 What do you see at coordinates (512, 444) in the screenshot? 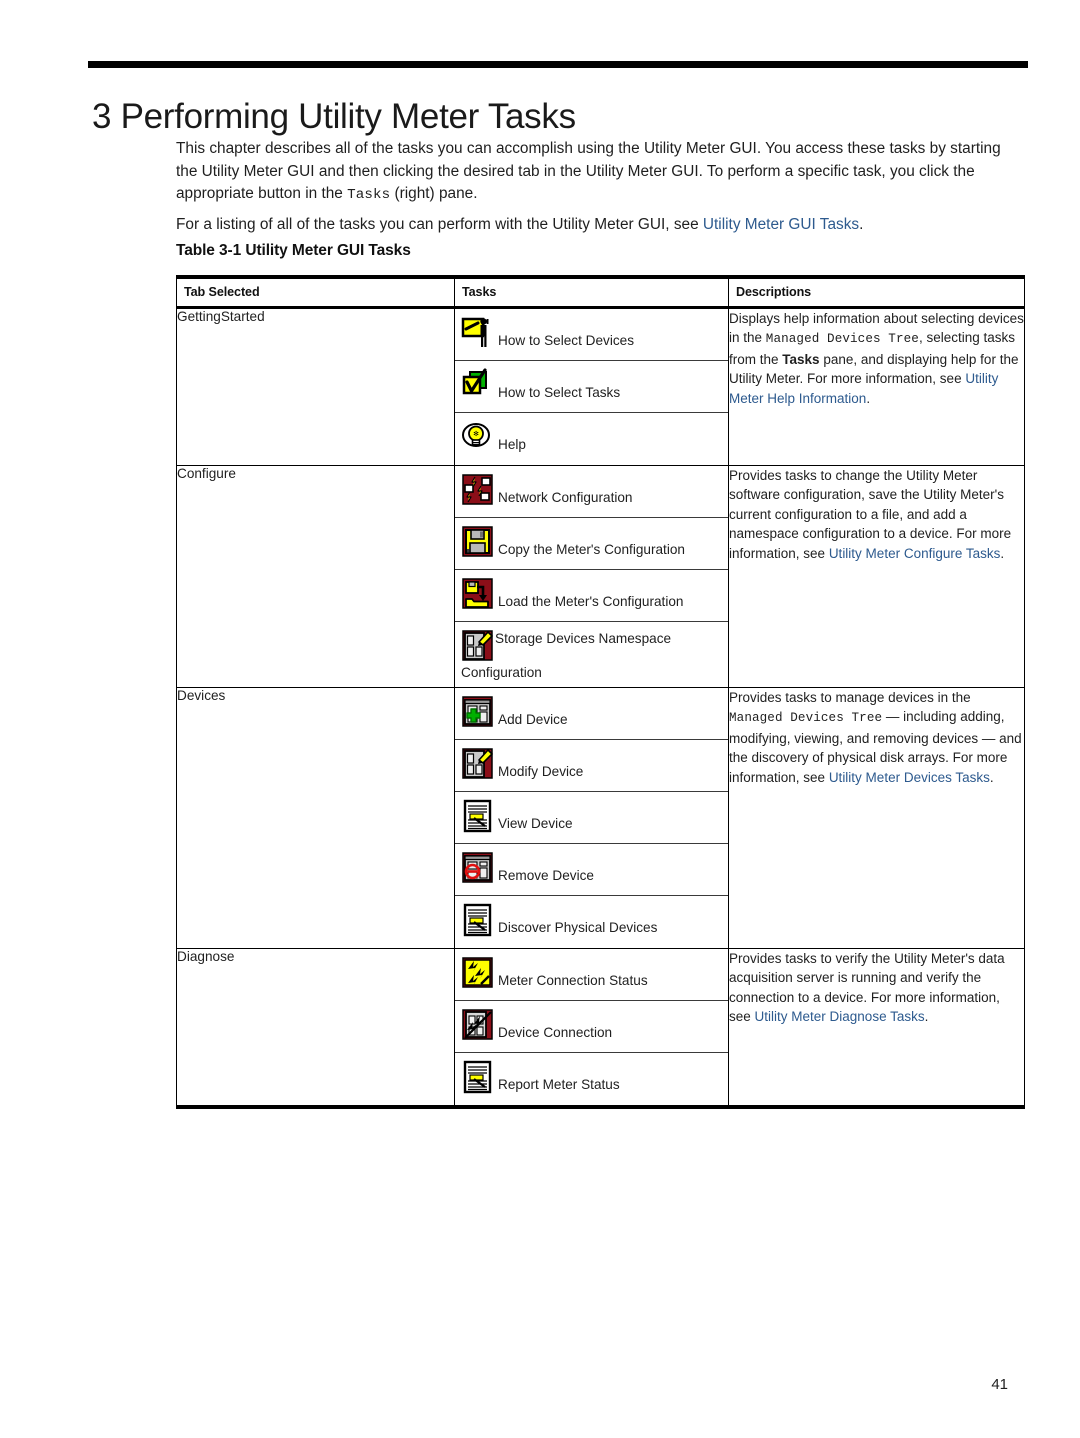
I see `task-label: Help` at bounding box center [512, 444].